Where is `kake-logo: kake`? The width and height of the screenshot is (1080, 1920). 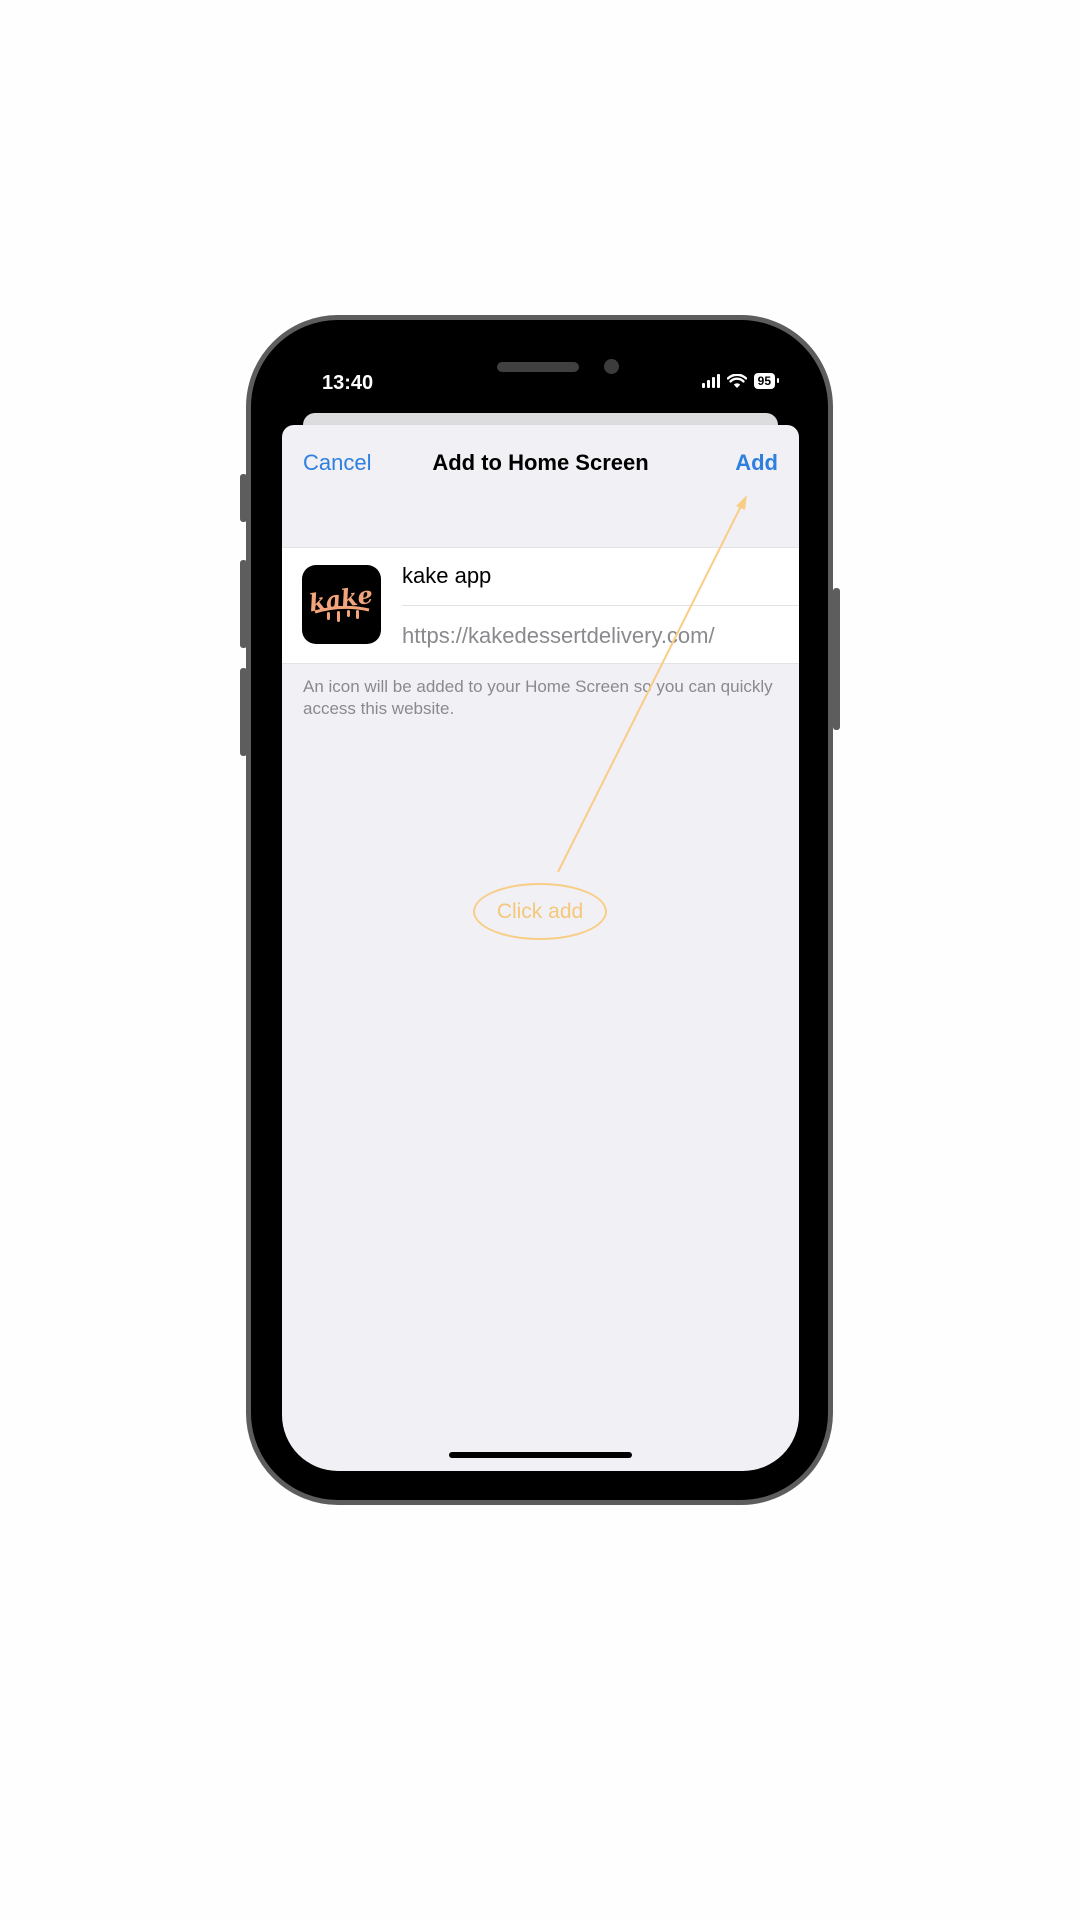
kake-logo: kake is located at coordinates (340, 601).